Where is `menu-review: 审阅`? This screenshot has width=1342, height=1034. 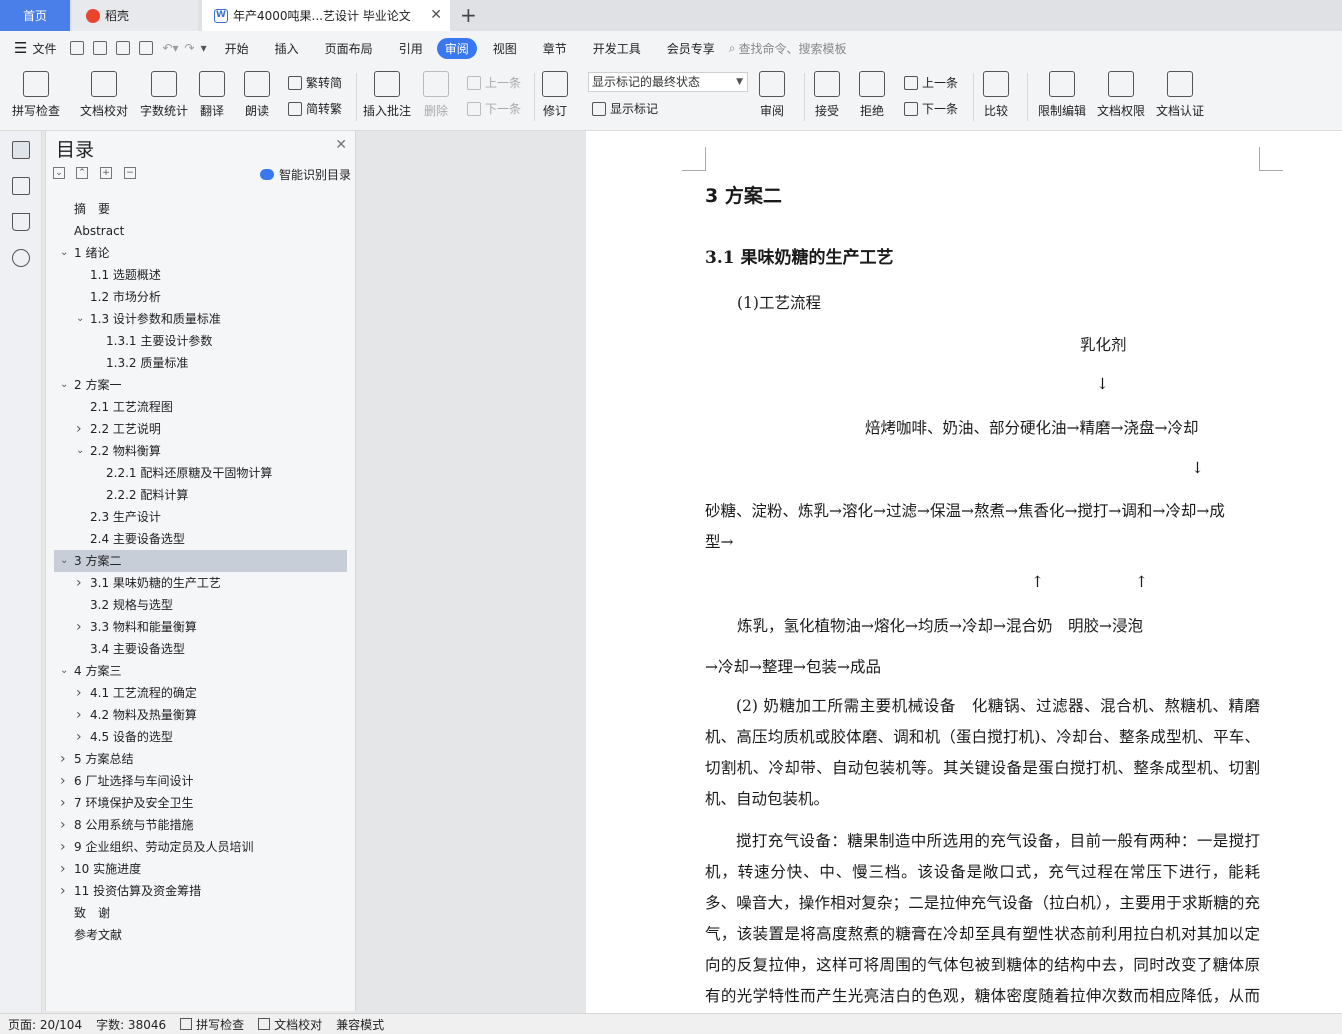 menu-review: 审阅 is located at coordinates (456, 48).